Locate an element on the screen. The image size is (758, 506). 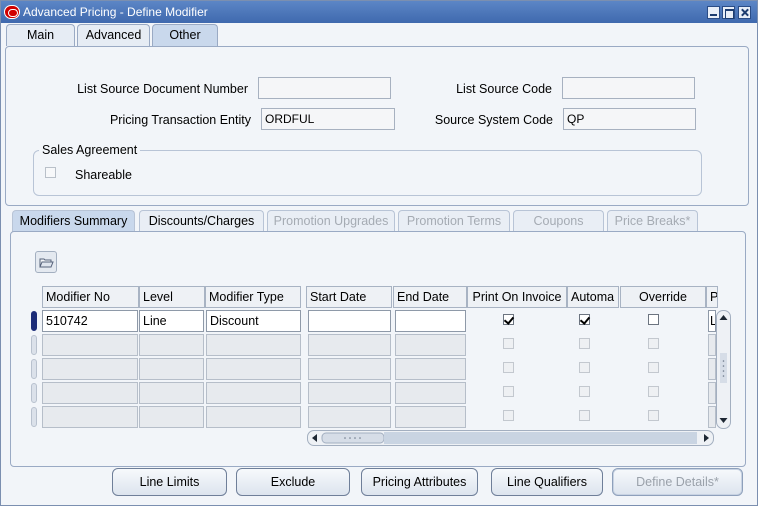
exclude-button: Exclude is located at coordinates (293, 482).